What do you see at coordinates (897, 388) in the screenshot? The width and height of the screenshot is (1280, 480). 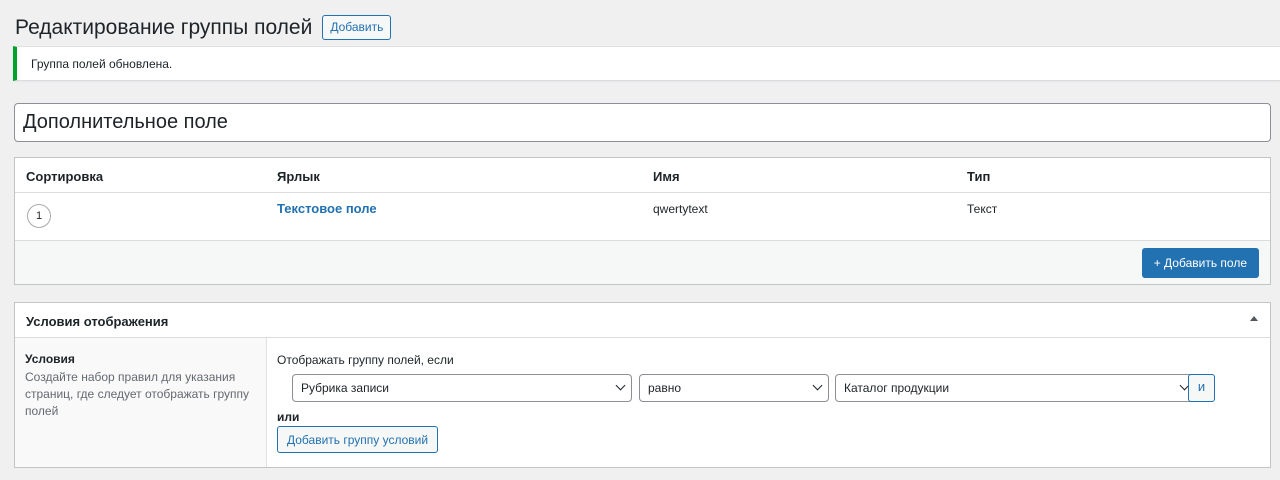 I see `rule-value-value: Каталог продукции` at bounding box center [897, 388].